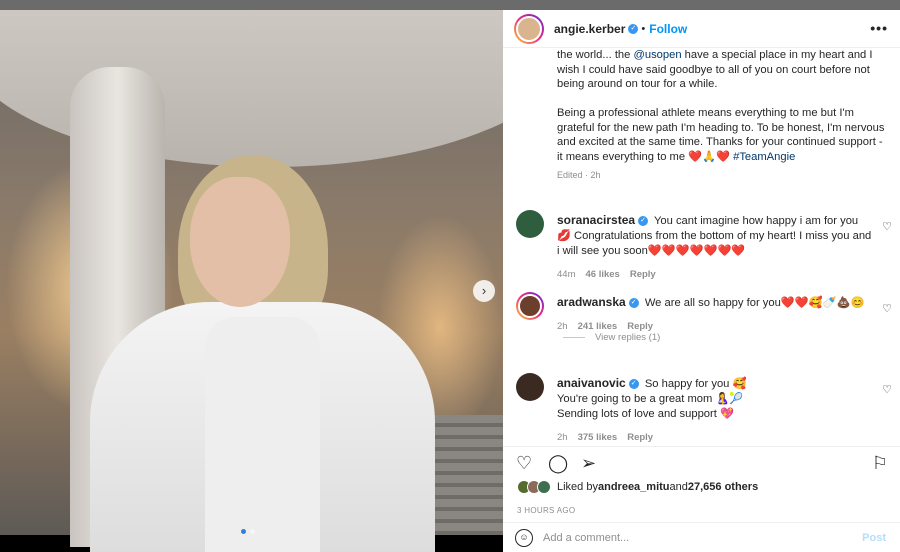 Image resolution: width=900 pixels, height=552 pixels. I want to click on liker-username: andreea_mitu, so click(634, 487).